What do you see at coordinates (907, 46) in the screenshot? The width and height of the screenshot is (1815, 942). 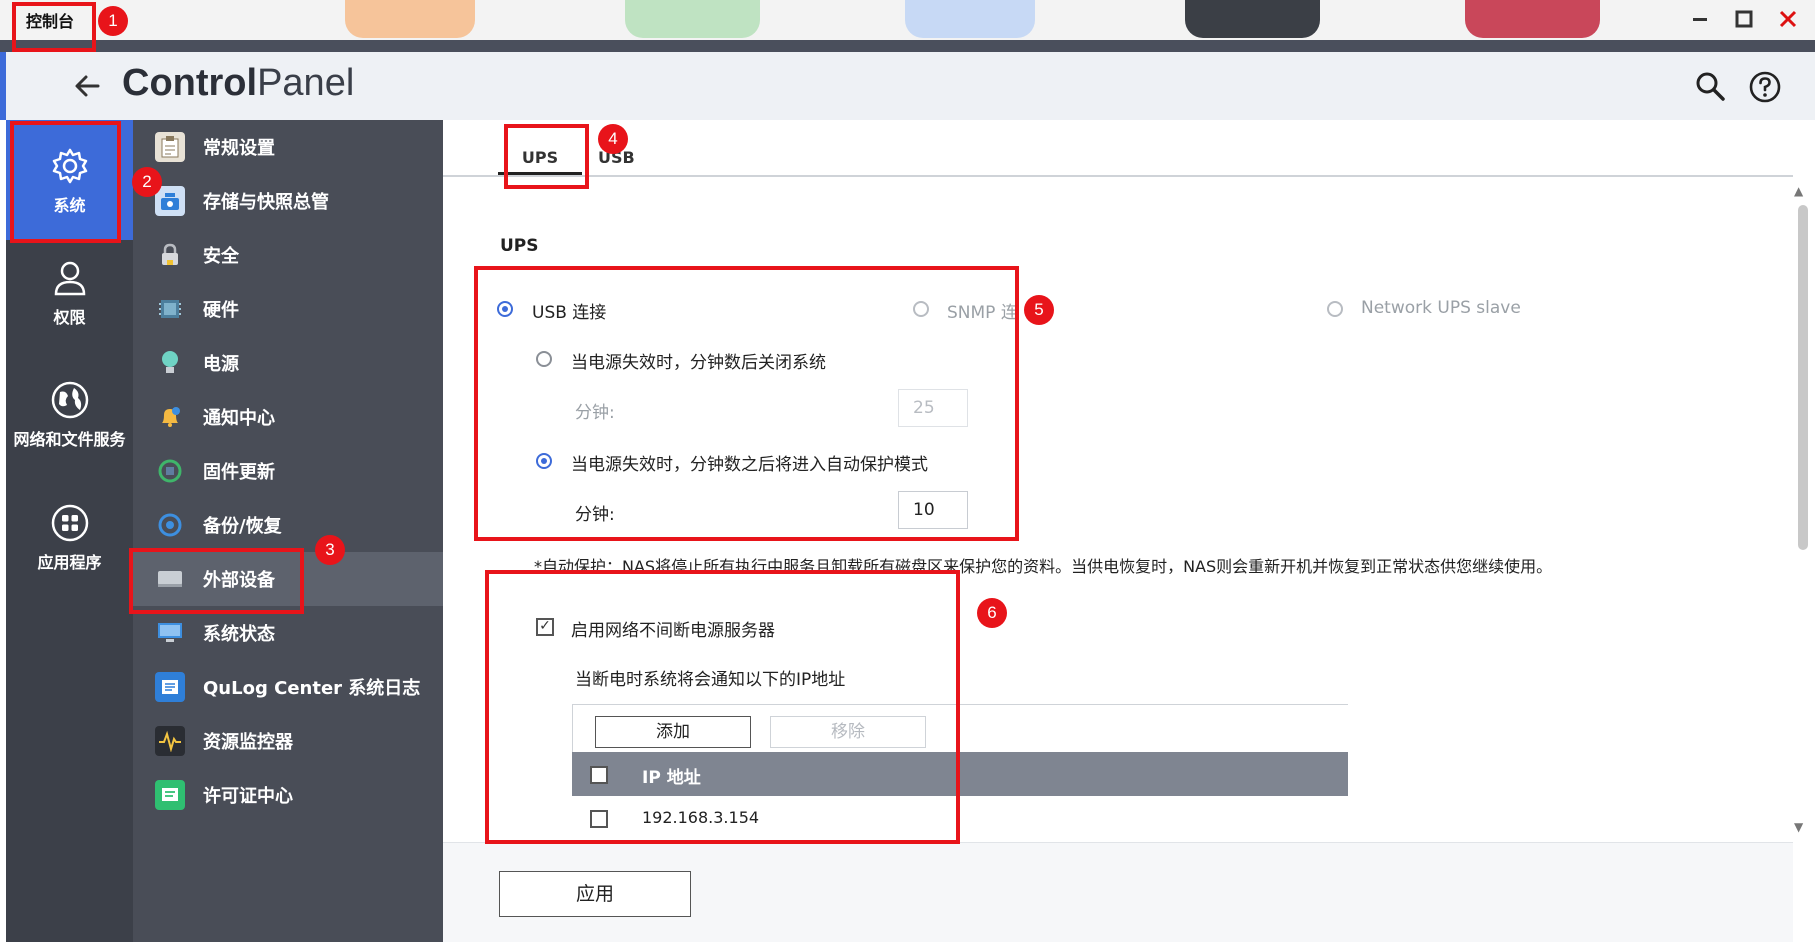 I see `window-frame-bar` at bounding box center [907, 46].